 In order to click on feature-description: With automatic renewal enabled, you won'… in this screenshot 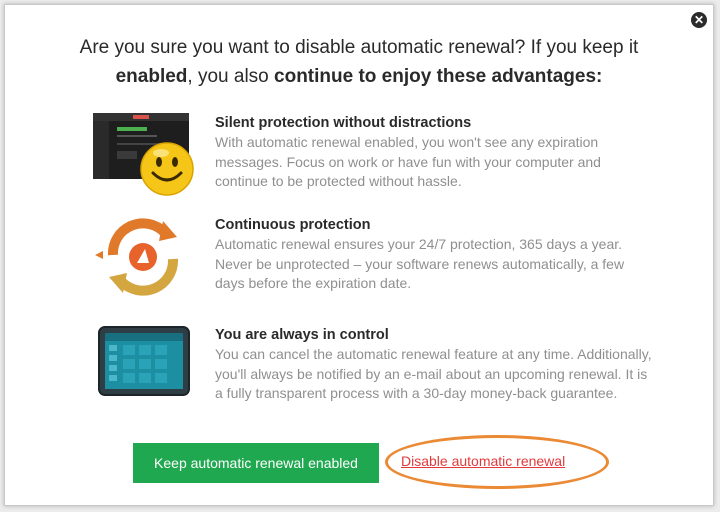, I will do `click(408, 161)`.